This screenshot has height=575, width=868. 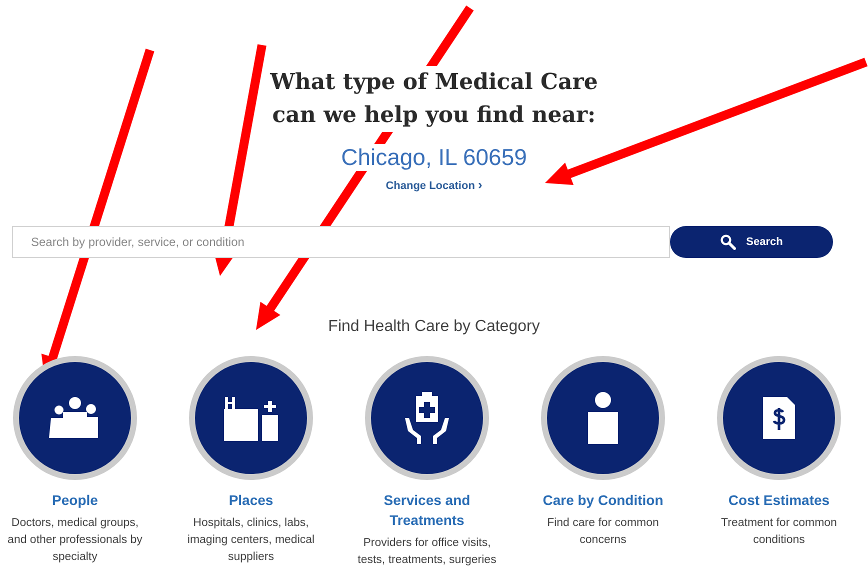 I want to click on page-heading: What type of Medical Care can we help you find near:, so click(x=434, y=99).